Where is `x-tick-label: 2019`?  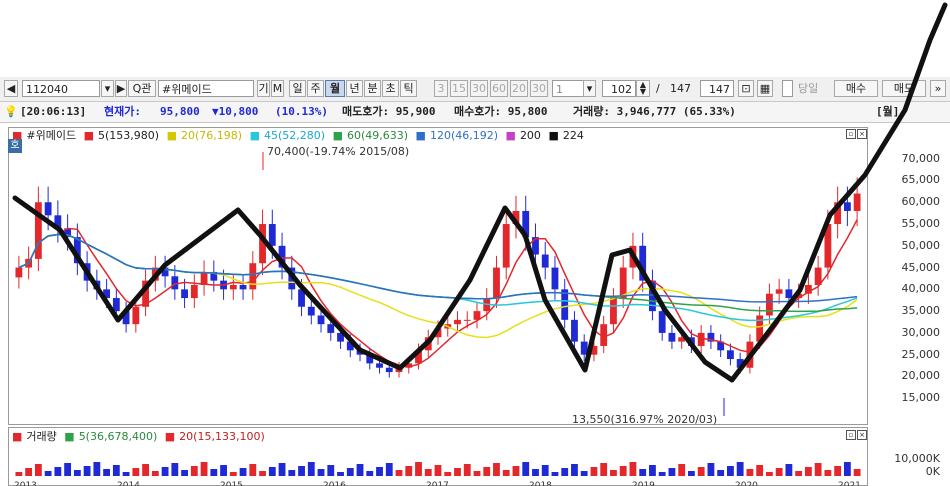 x-tick-label: 2019 is located at coordinates (643, 483).